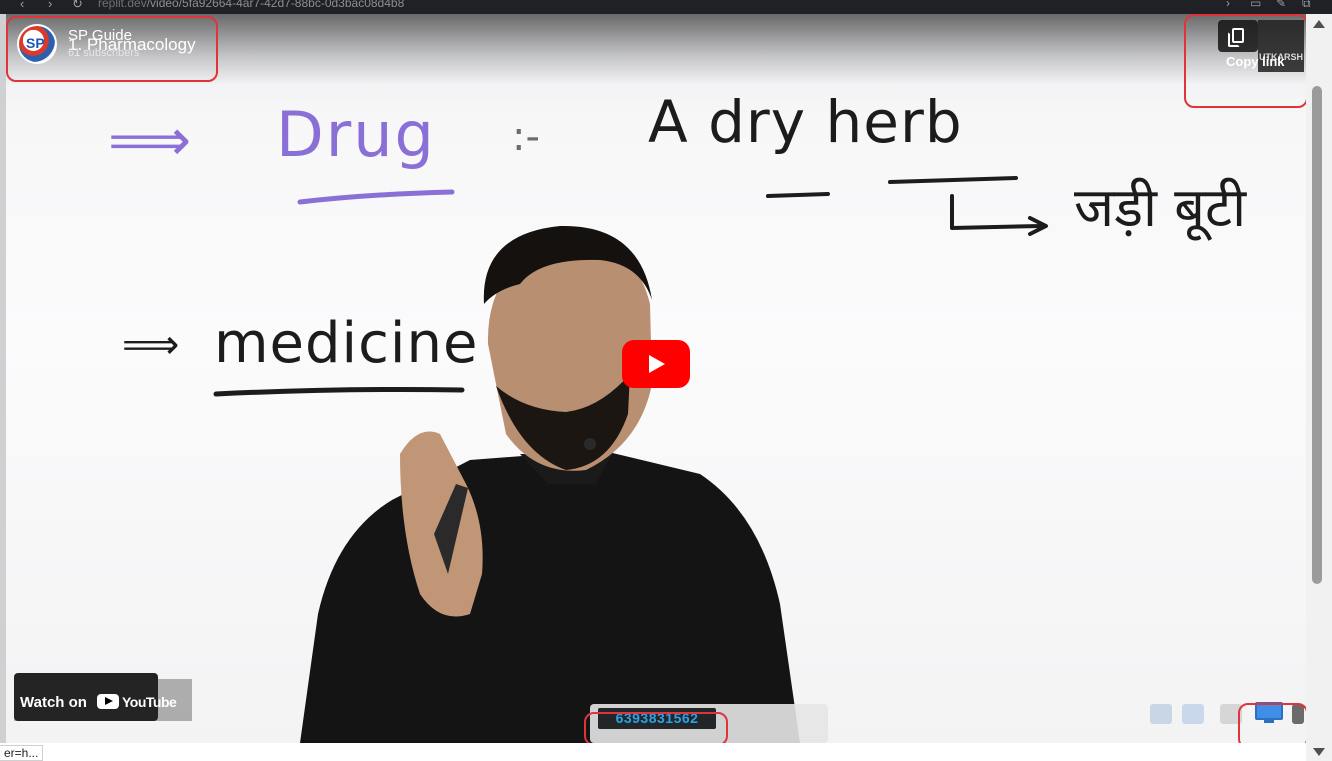 This screenshot has height=761, width=1332. I want to click on brush-tool-icon, so click(1193, 714).